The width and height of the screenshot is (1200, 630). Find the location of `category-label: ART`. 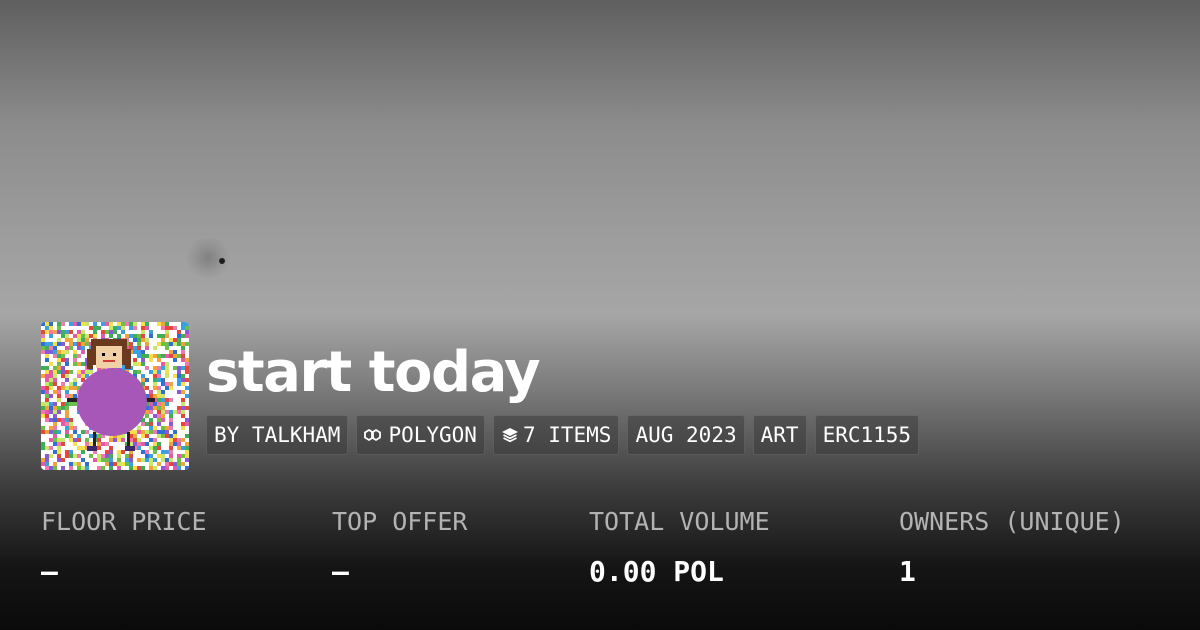

category-label: ART is located at coordinates (779, 435).